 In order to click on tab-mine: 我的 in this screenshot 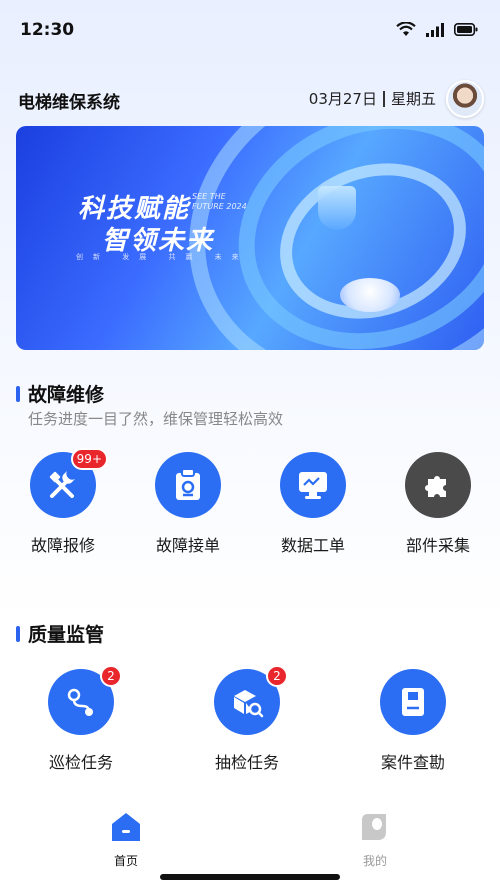, I will do `click(375, 839)`.